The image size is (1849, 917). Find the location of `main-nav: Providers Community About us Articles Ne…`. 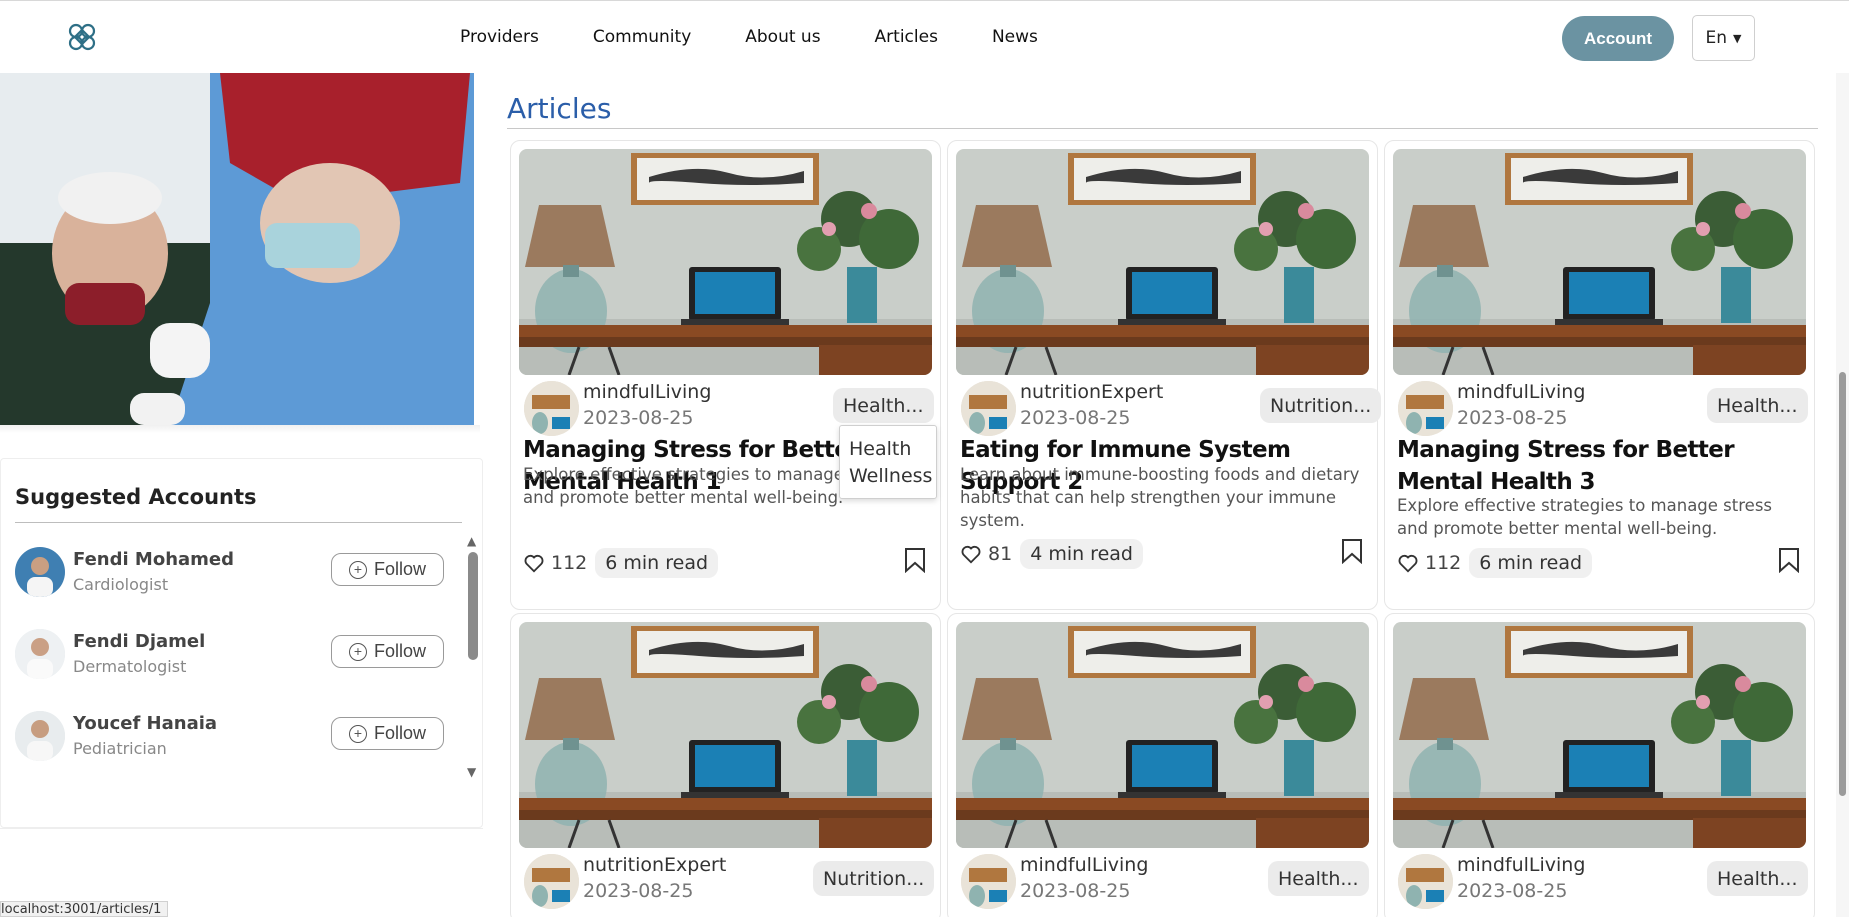

main-nav: Providers Community About us Articles Ne… is located at coordinates (776, 37).